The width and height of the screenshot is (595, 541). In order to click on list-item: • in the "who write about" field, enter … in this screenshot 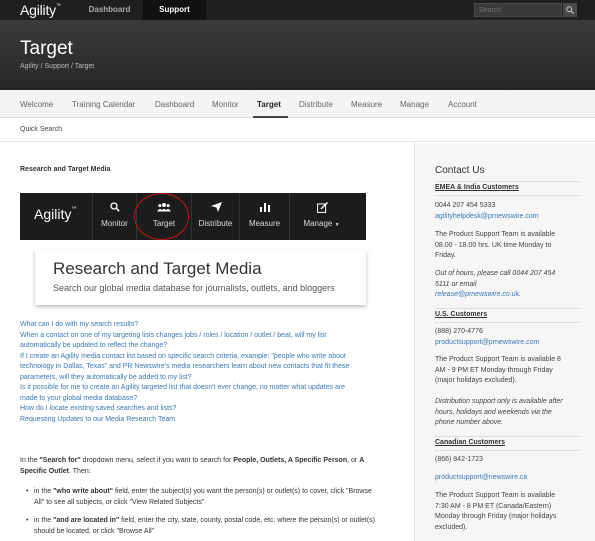, I will do `click(199, 497)`.